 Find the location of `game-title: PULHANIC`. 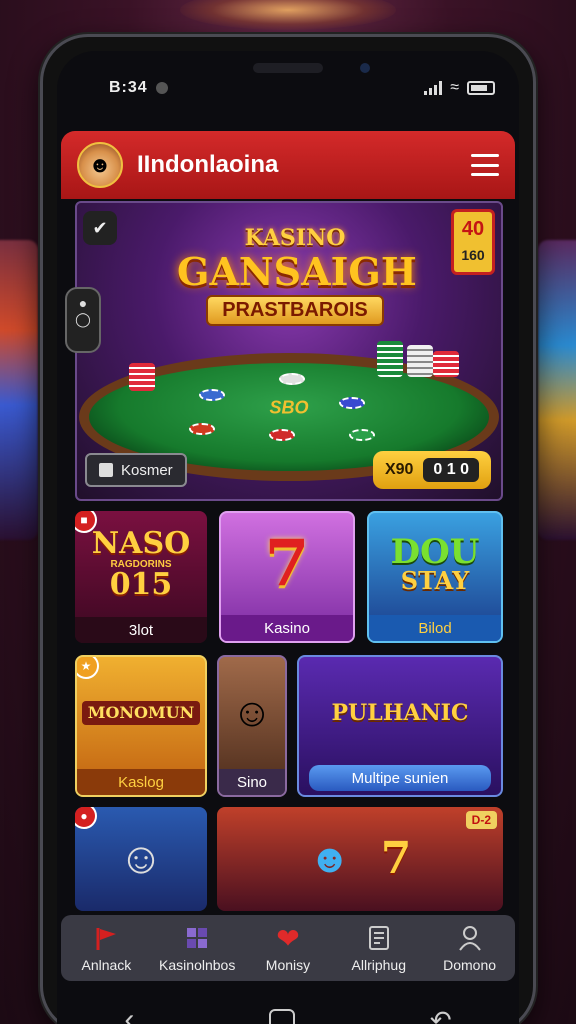

game-title: PULHANIC is located at coordinates (400, 713).